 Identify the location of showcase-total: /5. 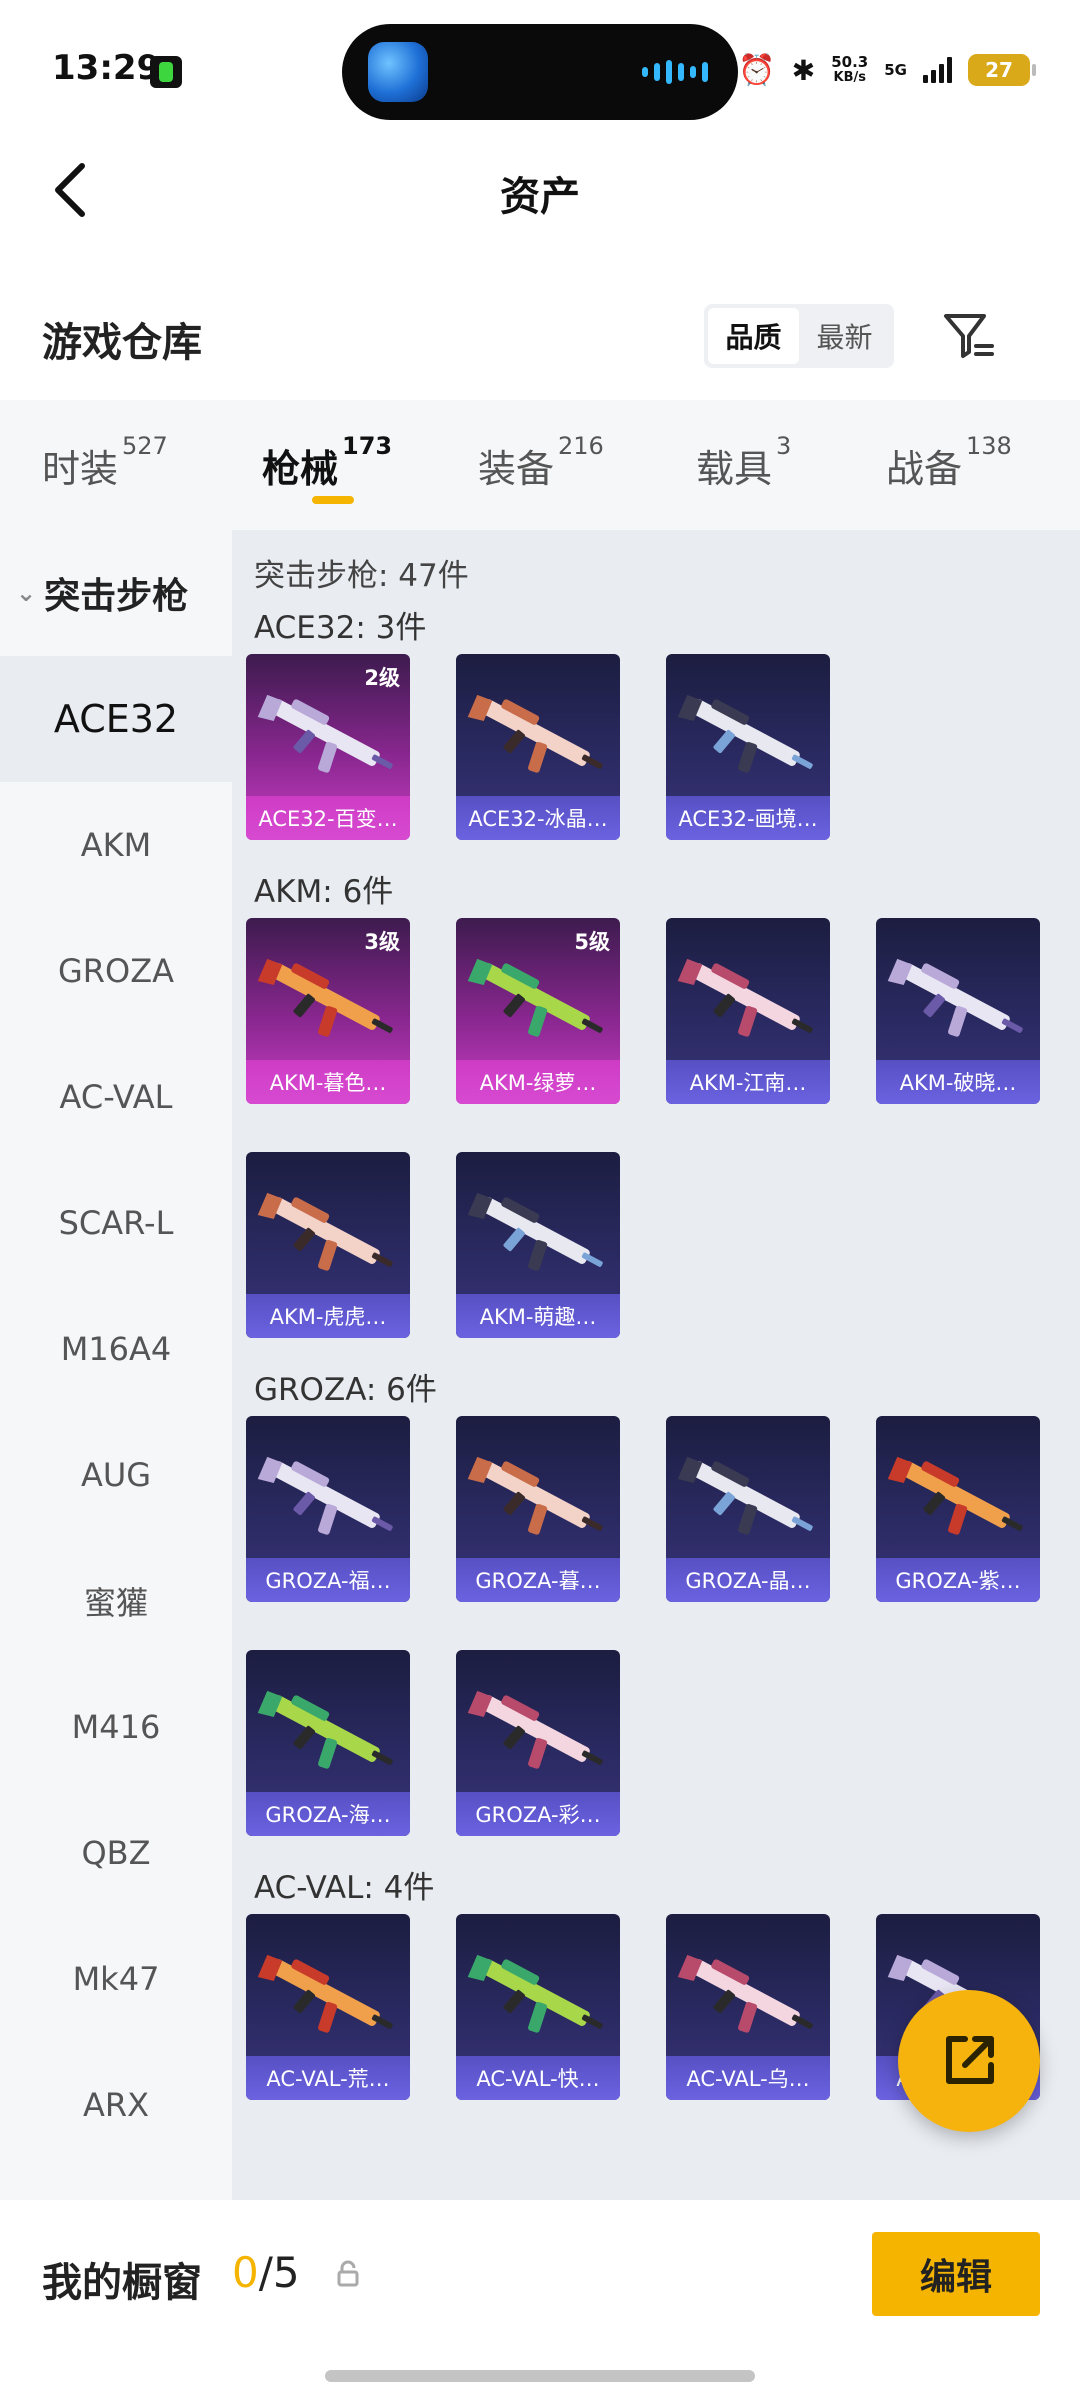
(279, 2272).